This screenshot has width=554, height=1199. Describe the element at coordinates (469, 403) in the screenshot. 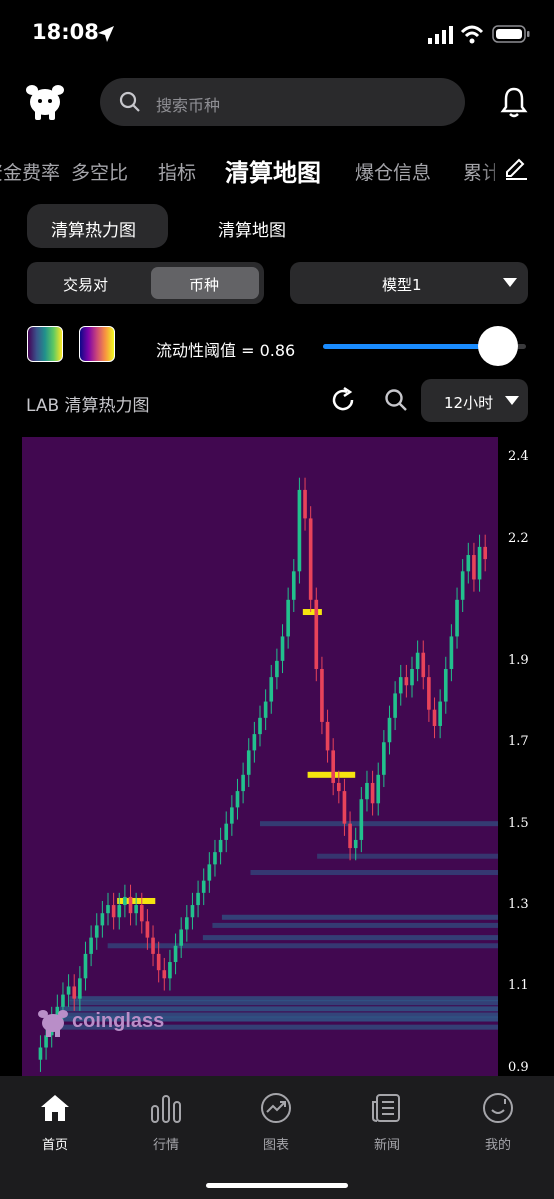

I see `interval-value: 12小时` at that location.